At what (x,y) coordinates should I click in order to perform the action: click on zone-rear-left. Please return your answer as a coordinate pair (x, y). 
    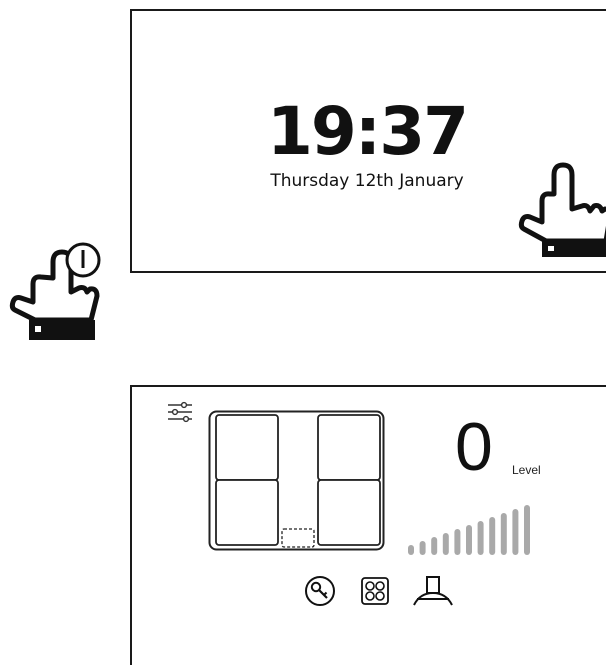
    Looking at the image, I should click on (247, 447).